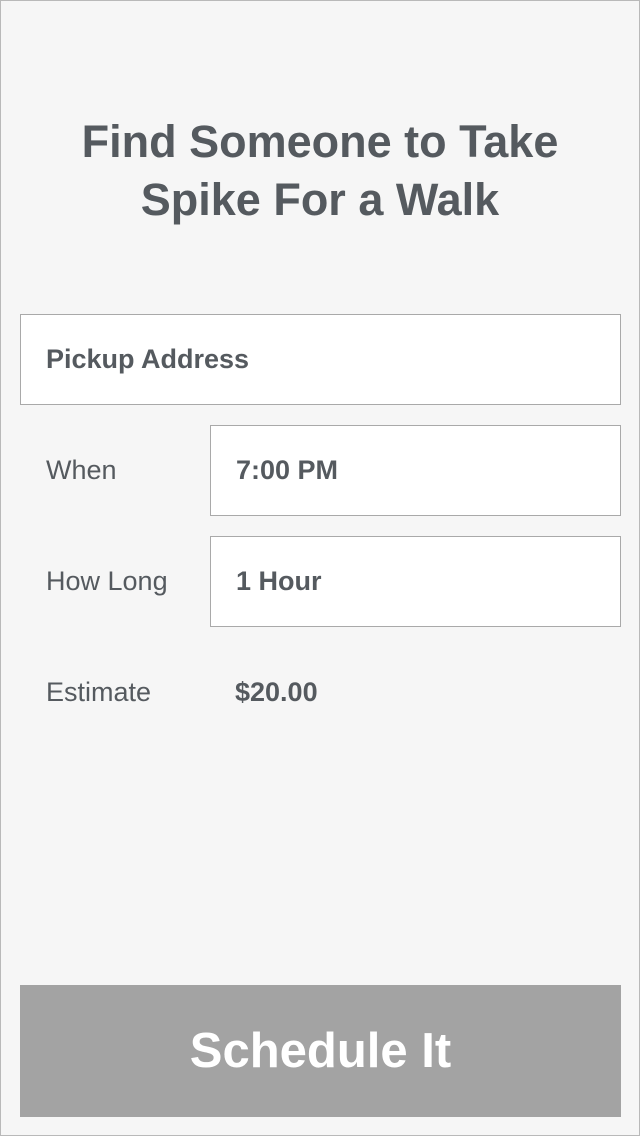 This screenshot has height=1136, width=640. I want to click on pickup-address-field: Pickup Address, so click(320, 359).